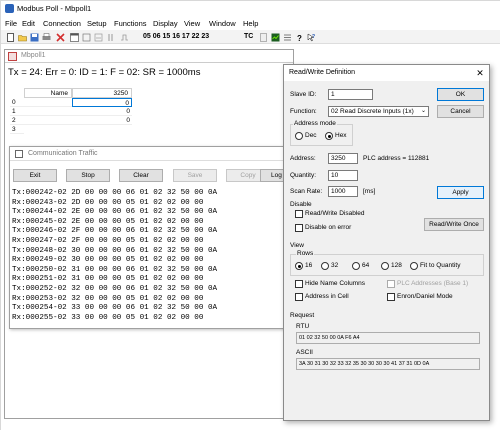  What do you see at coordinates (328, 227) in the screenshot?
I see `disable-on-error-label: Disable on error` at bounding box center [328, 227].